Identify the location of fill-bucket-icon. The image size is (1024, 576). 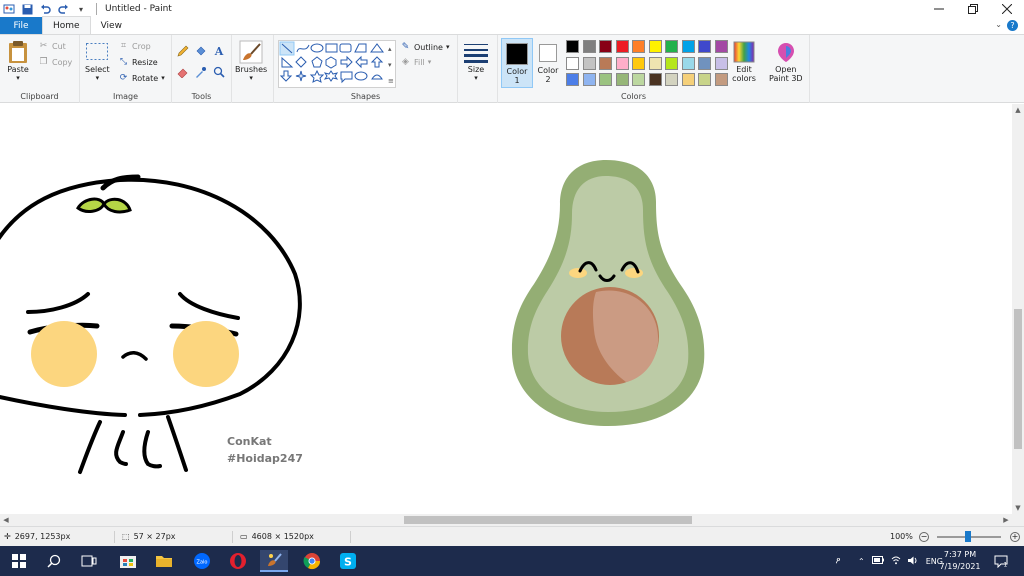
(201, 51).